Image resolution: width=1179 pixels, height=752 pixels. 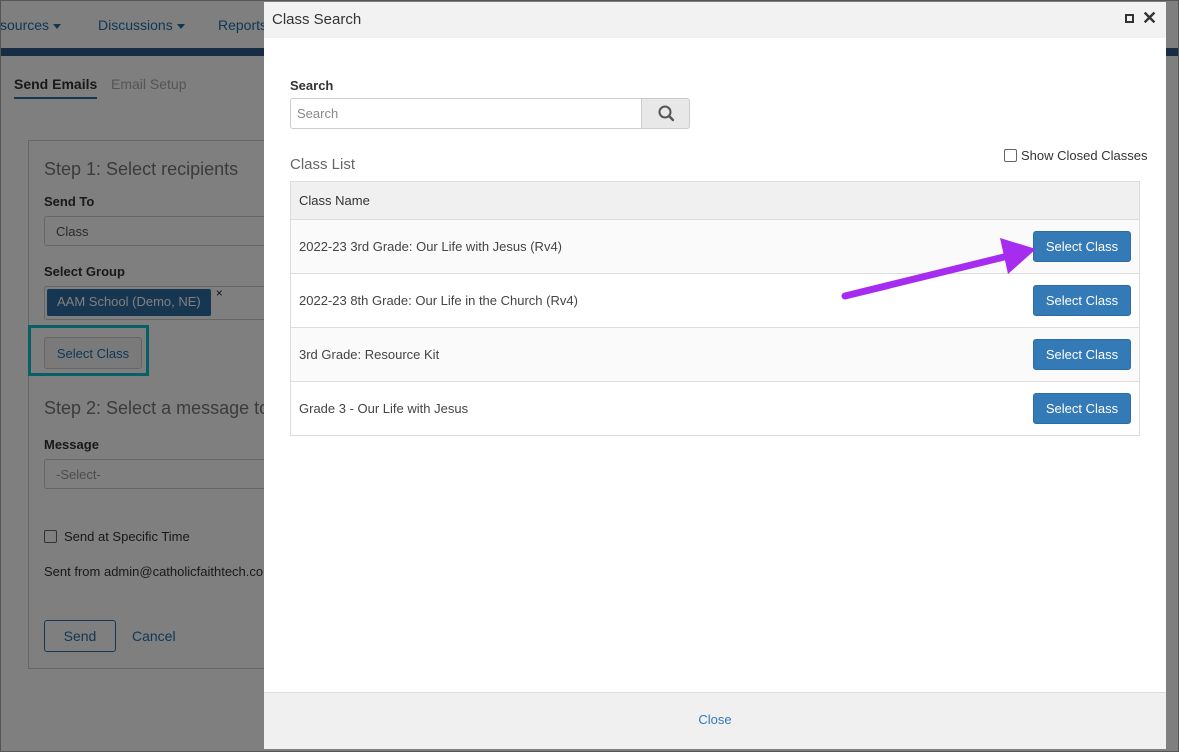 What do you see at coordinates (1149, 18) in the screenshot?
I see `close-icon: ✕` at bounding box center [1149, 18].